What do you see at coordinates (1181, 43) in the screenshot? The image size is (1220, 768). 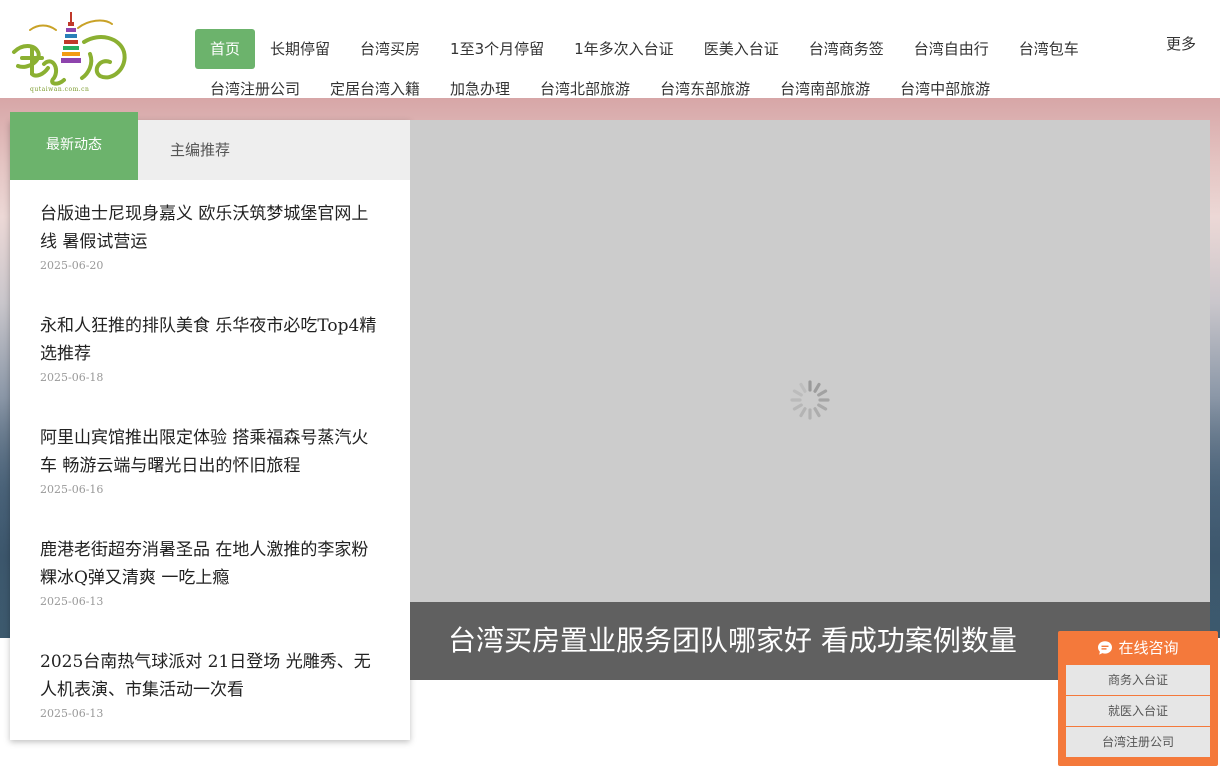 I see `nav-more-link: 更多` at bounding box center [1181, 43].